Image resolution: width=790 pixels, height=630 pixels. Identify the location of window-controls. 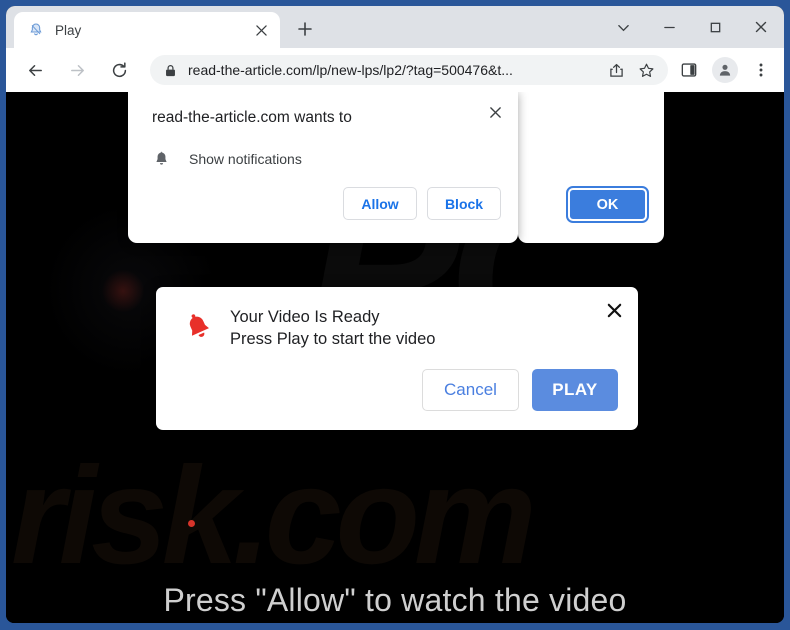
(692, 27).